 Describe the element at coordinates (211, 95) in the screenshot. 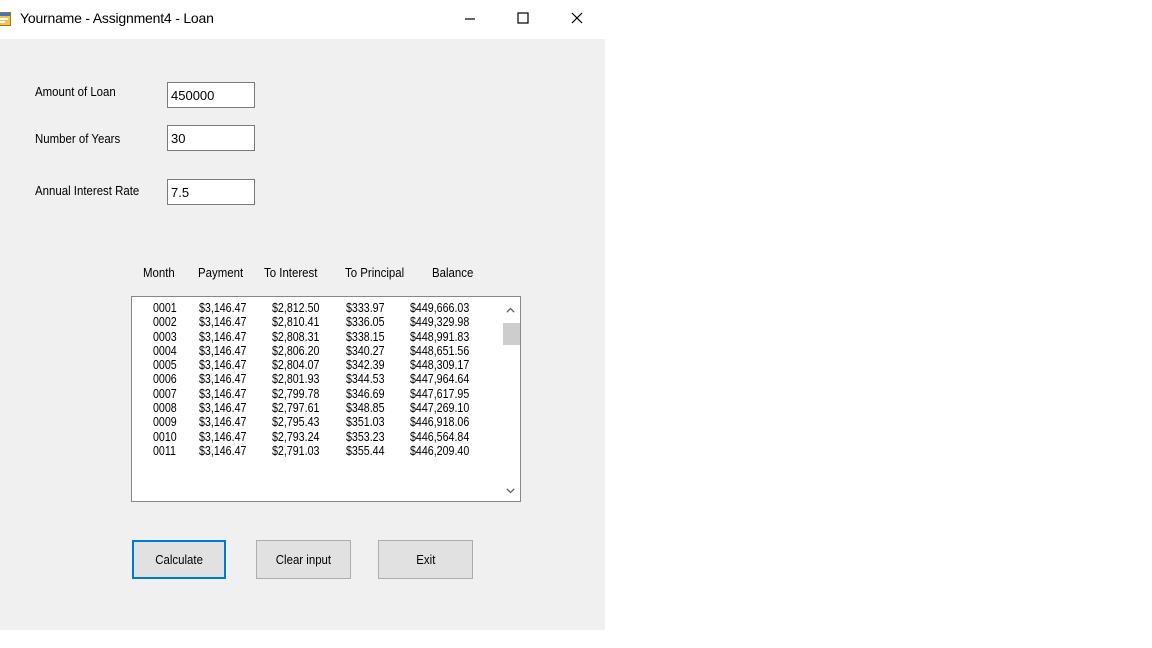

I see `amount-input` at that location.